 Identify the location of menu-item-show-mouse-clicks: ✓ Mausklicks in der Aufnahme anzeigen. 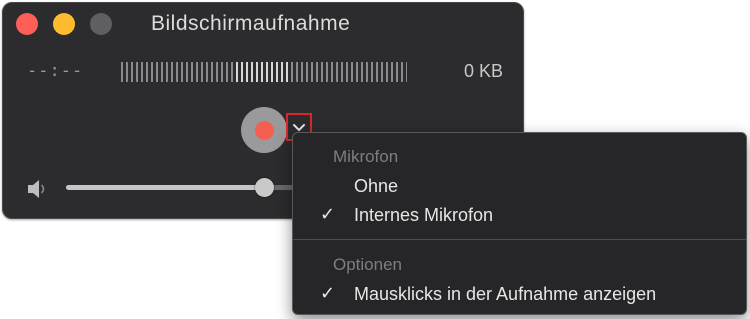
(519, 295).